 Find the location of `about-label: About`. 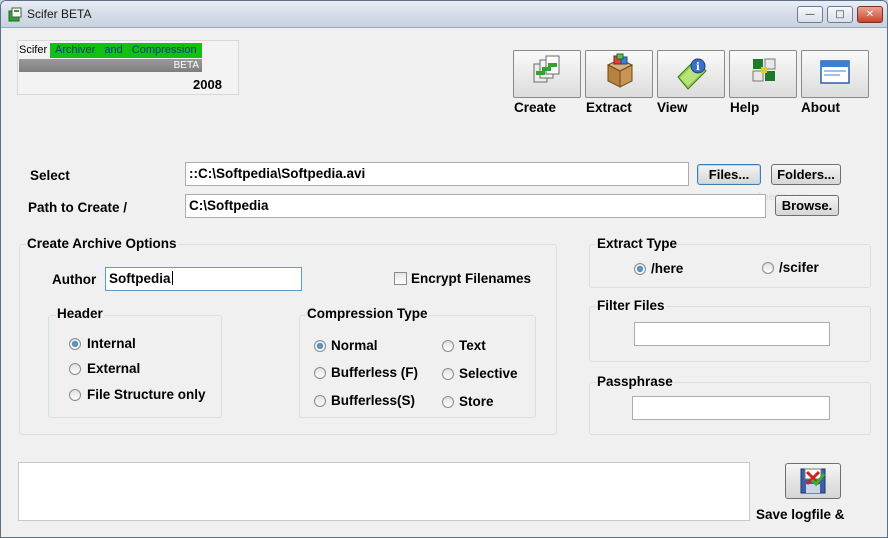

about-label: About is located at coordinates (820, 107).